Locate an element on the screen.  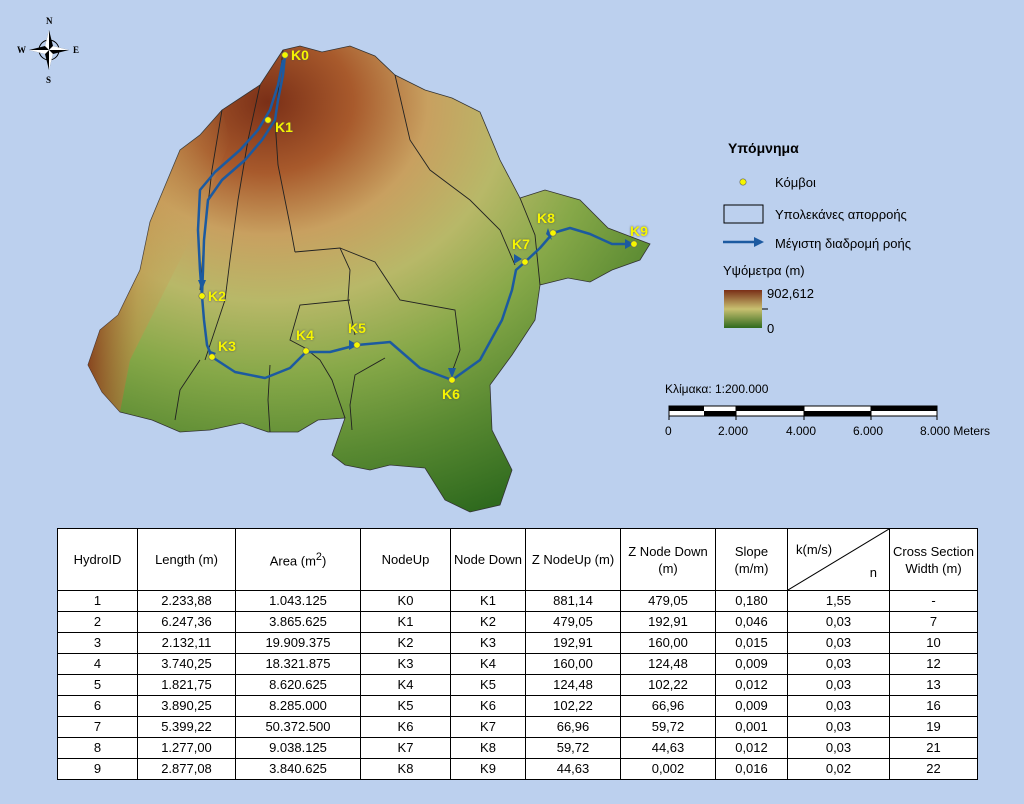
table-cell: 9 is located at coordinates (97, 769).